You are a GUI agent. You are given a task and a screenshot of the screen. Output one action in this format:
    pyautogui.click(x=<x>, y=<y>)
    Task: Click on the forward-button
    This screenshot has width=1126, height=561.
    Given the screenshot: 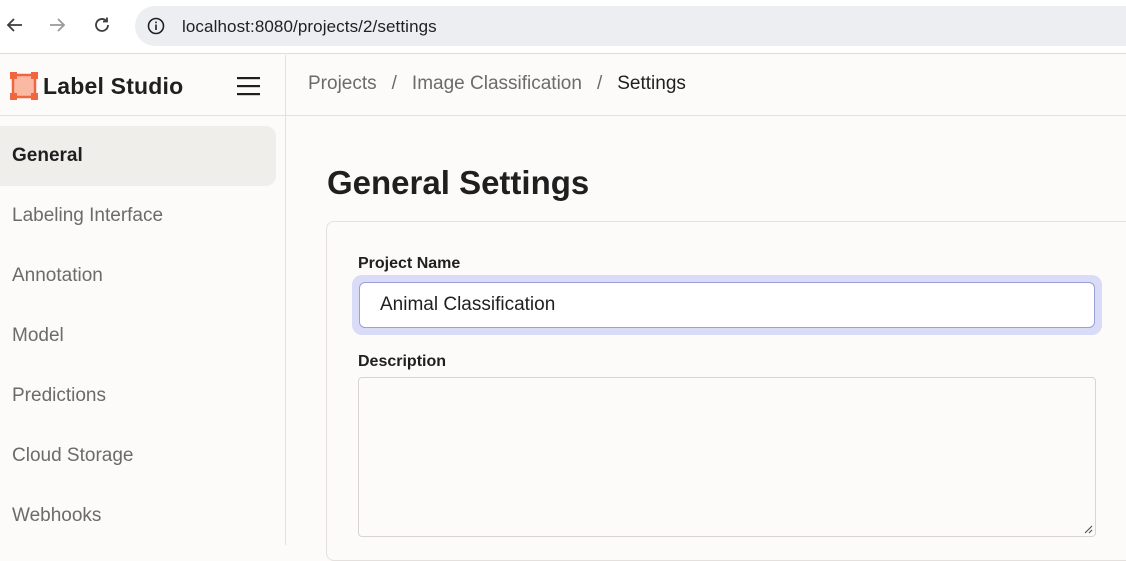 What is the action you would take?
    pyautogui.click(x=57, y=25)
    